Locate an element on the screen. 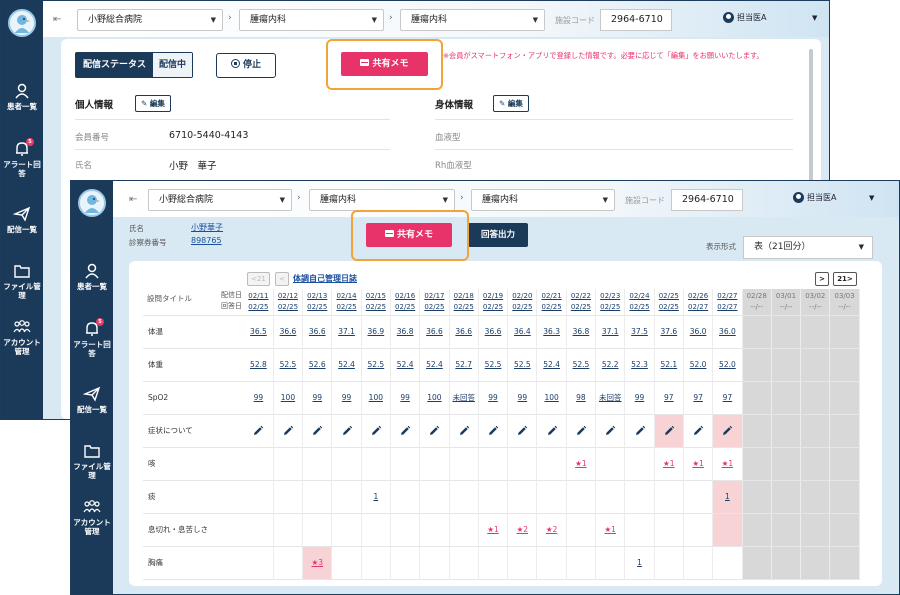 Image resolution: width=900 pixels, height=595 pixels. answer-cell: 52.3 is located at coordinates (639, 365).